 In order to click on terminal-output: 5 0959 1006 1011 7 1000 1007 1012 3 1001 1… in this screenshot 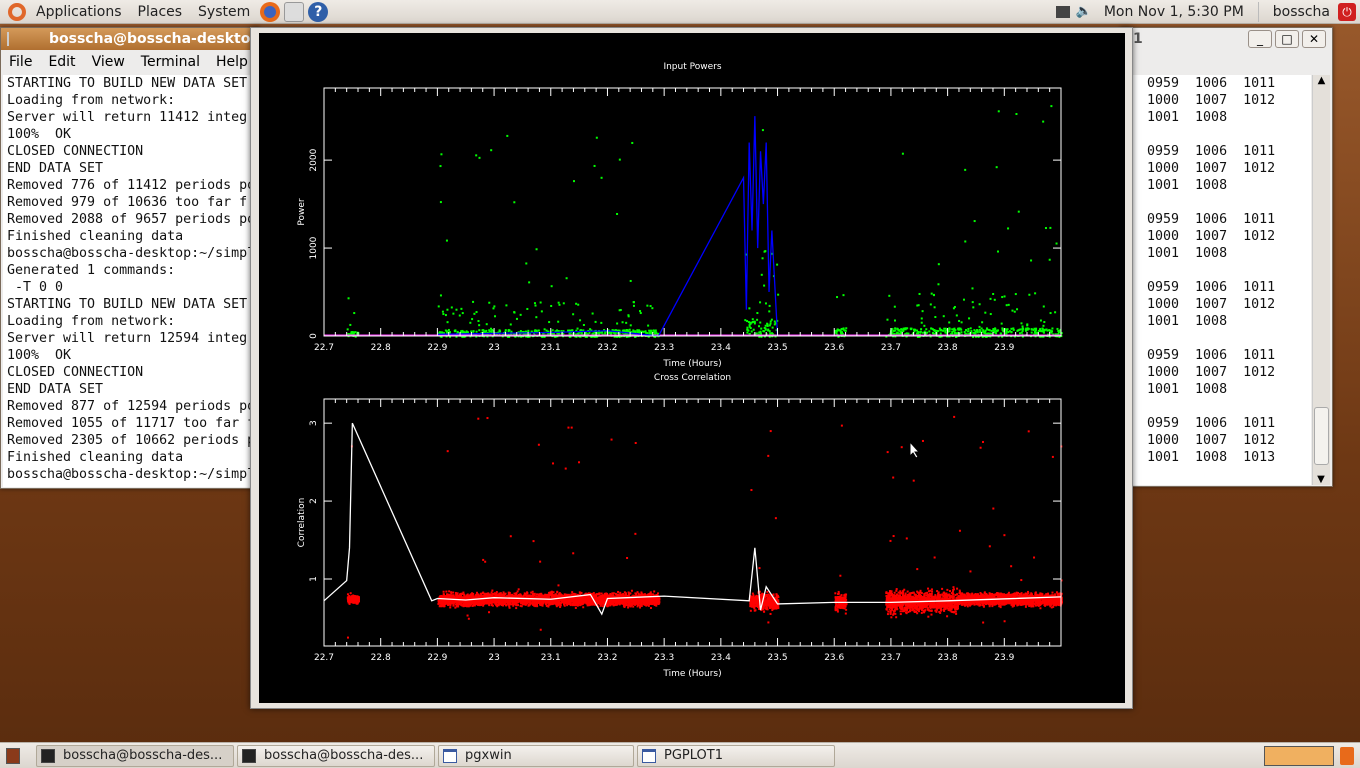, I will do `click(1216, 280)`.